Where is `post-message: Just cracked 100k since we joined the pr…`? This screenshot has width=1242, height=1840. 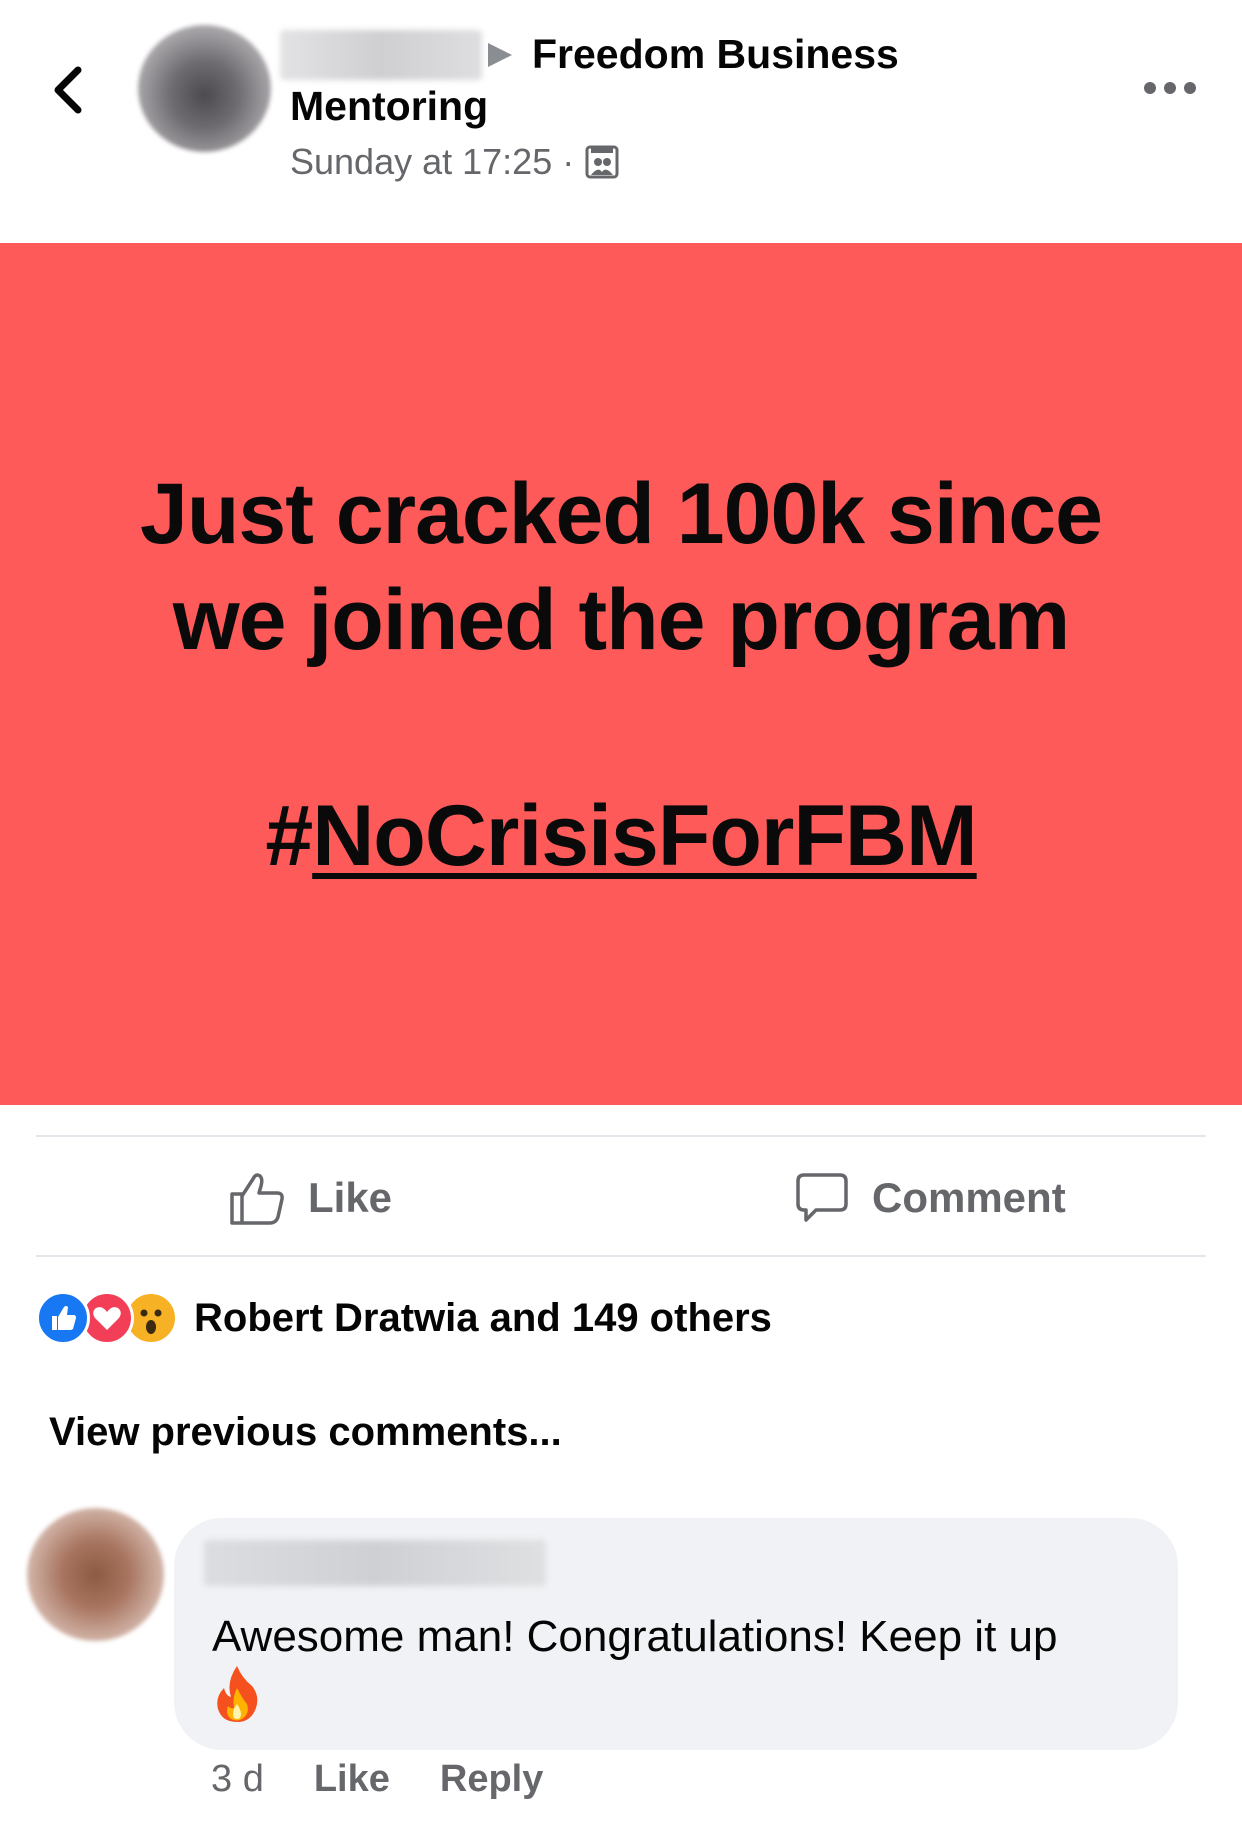
post-message: Just cracked 100k since we joined the pr… is located at coordinates (621, 567).